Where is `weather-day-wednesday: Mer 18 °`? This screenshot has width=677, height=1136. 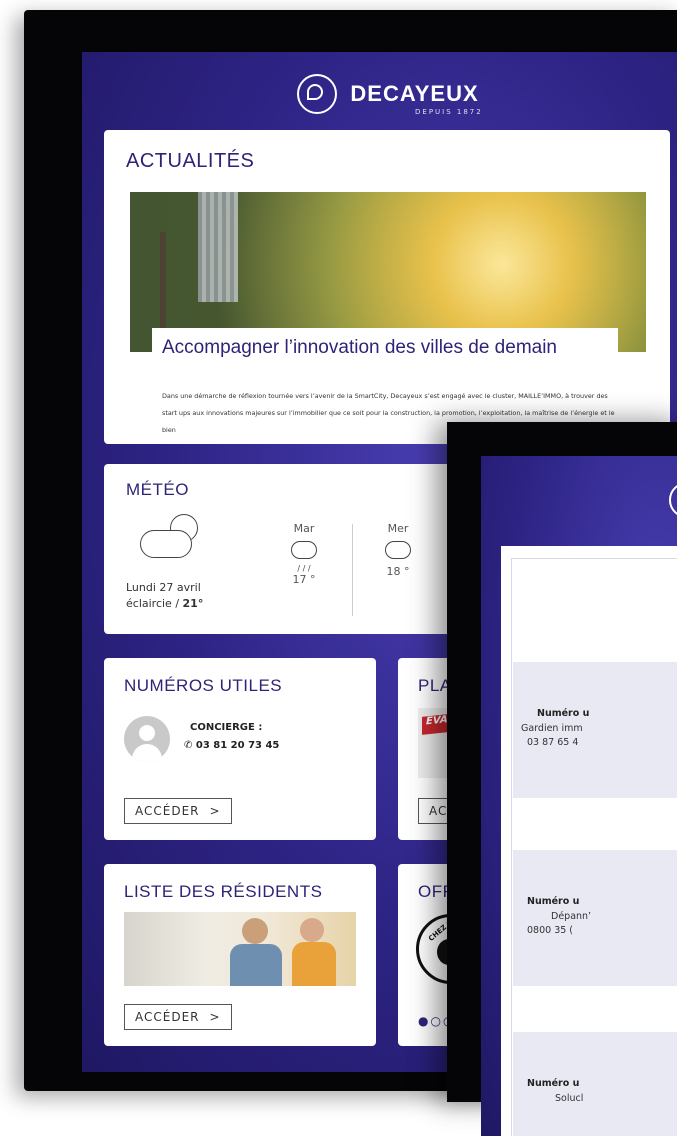
weather-day-wednesday: Mer 18 ° is located at coordinates (398, 550).